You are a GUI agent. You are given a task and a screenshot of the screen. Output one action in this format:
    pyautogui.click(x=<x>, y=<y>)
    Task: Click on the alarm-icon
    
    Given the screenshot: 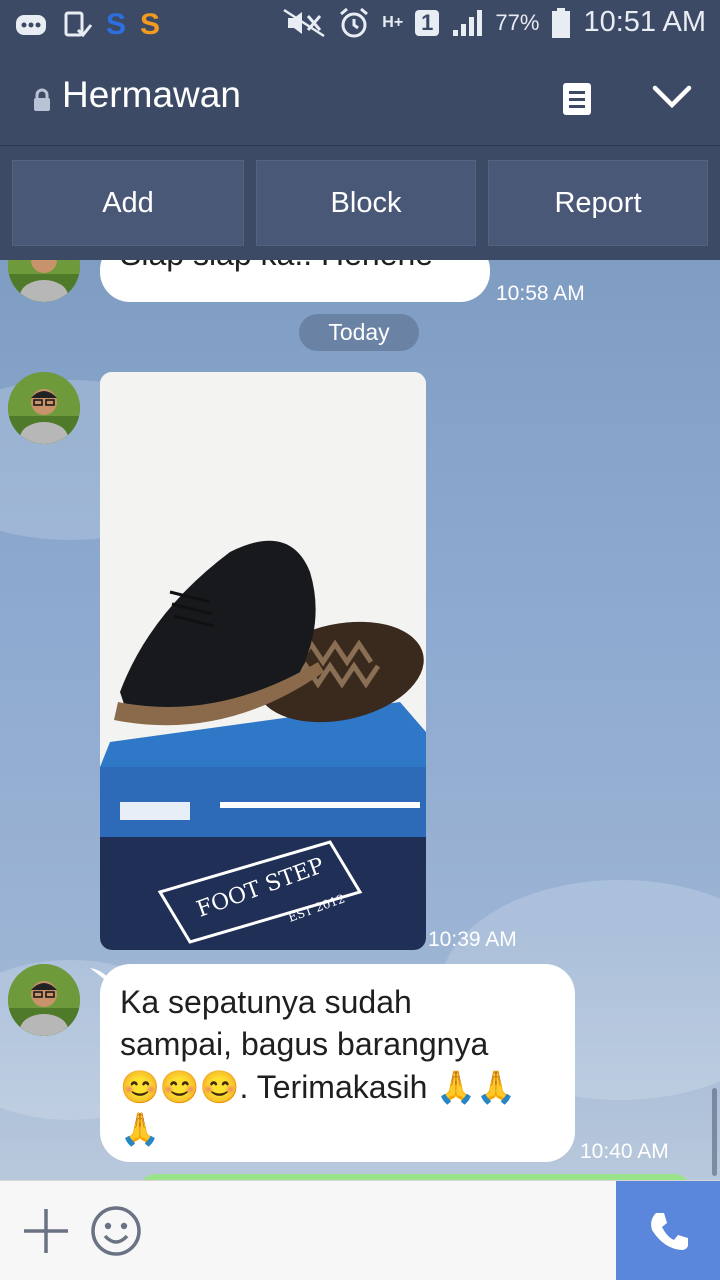 What is the action you would take?
    pyautogui.click(x=354, y=22)
    